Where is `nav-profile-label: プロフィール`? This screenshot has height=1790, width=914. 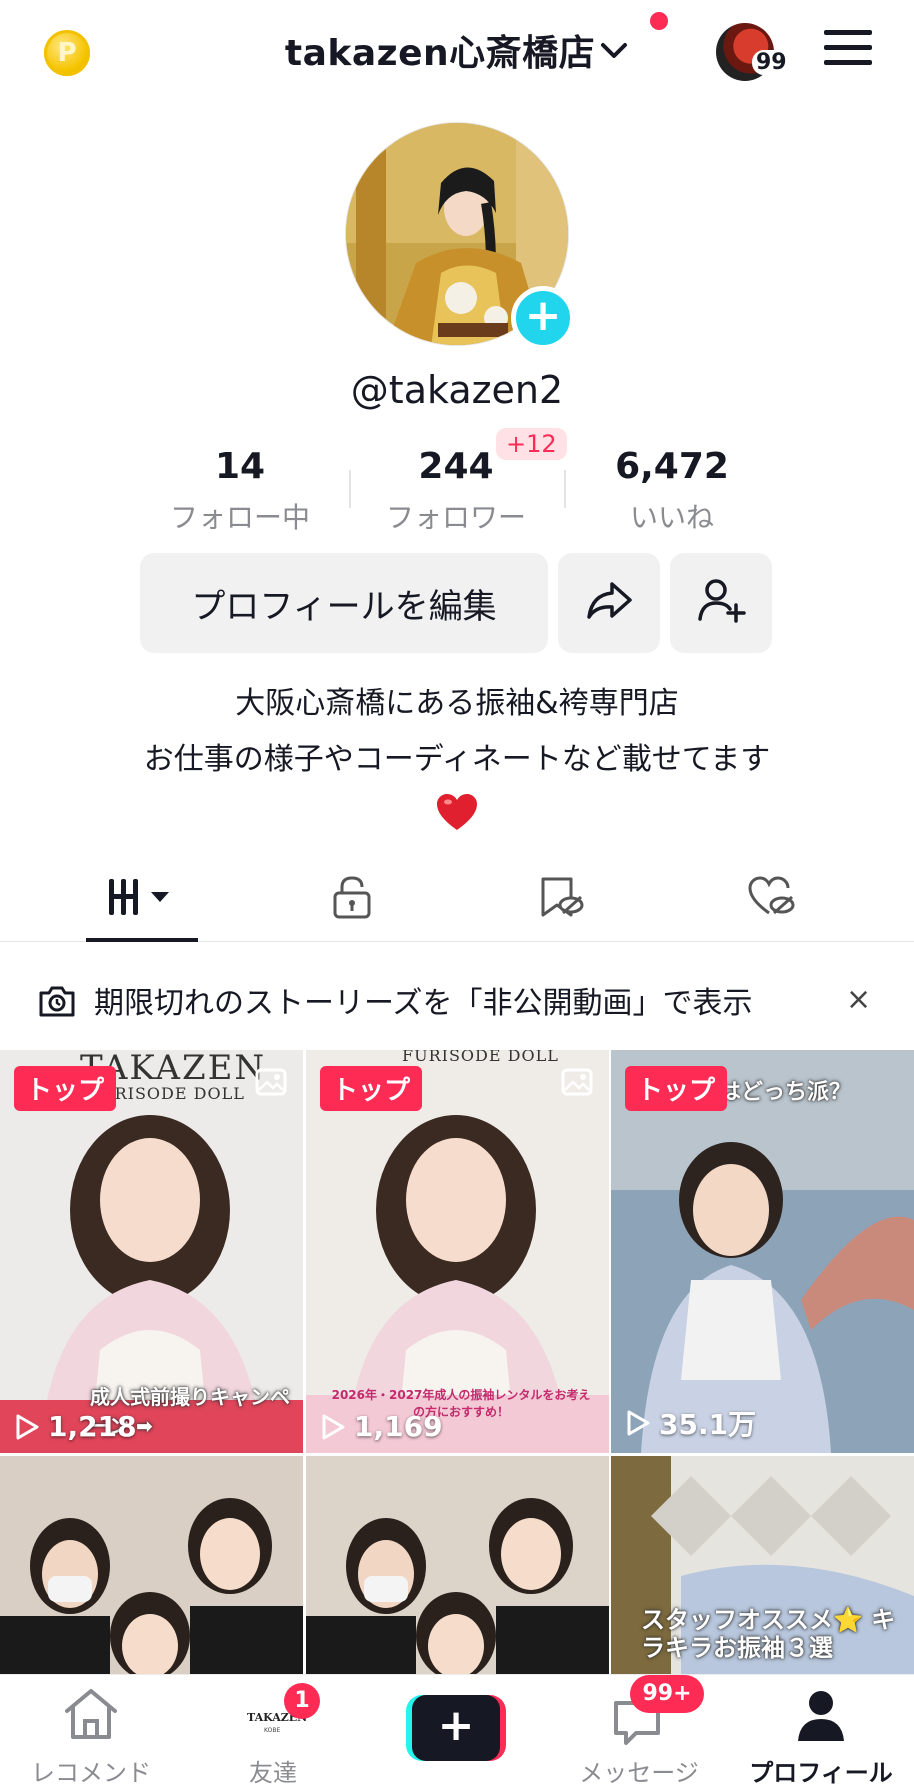 nav-profile-label: プロフィール is located at coordinates (821, 1773).